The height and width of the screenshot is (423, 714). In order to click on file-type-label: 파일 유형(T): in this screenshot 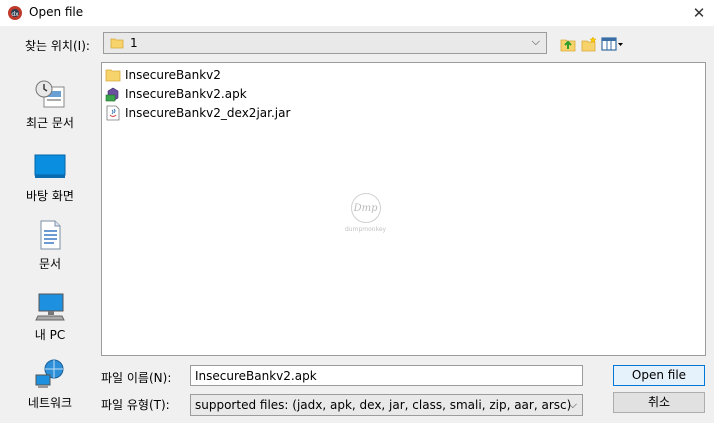, I will do `click(135, 405)`.